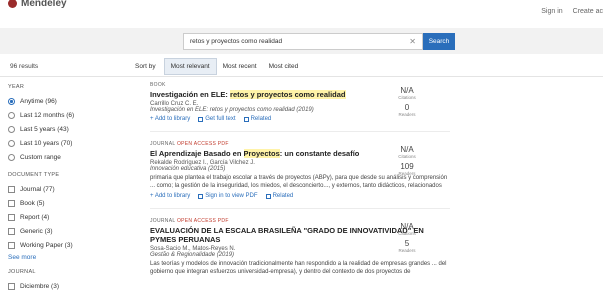 The height and width of the screenshot is (308, 603). Describe the element at coordinates (201, 119) in the screenshot. I see `external-link-icon` at that location.